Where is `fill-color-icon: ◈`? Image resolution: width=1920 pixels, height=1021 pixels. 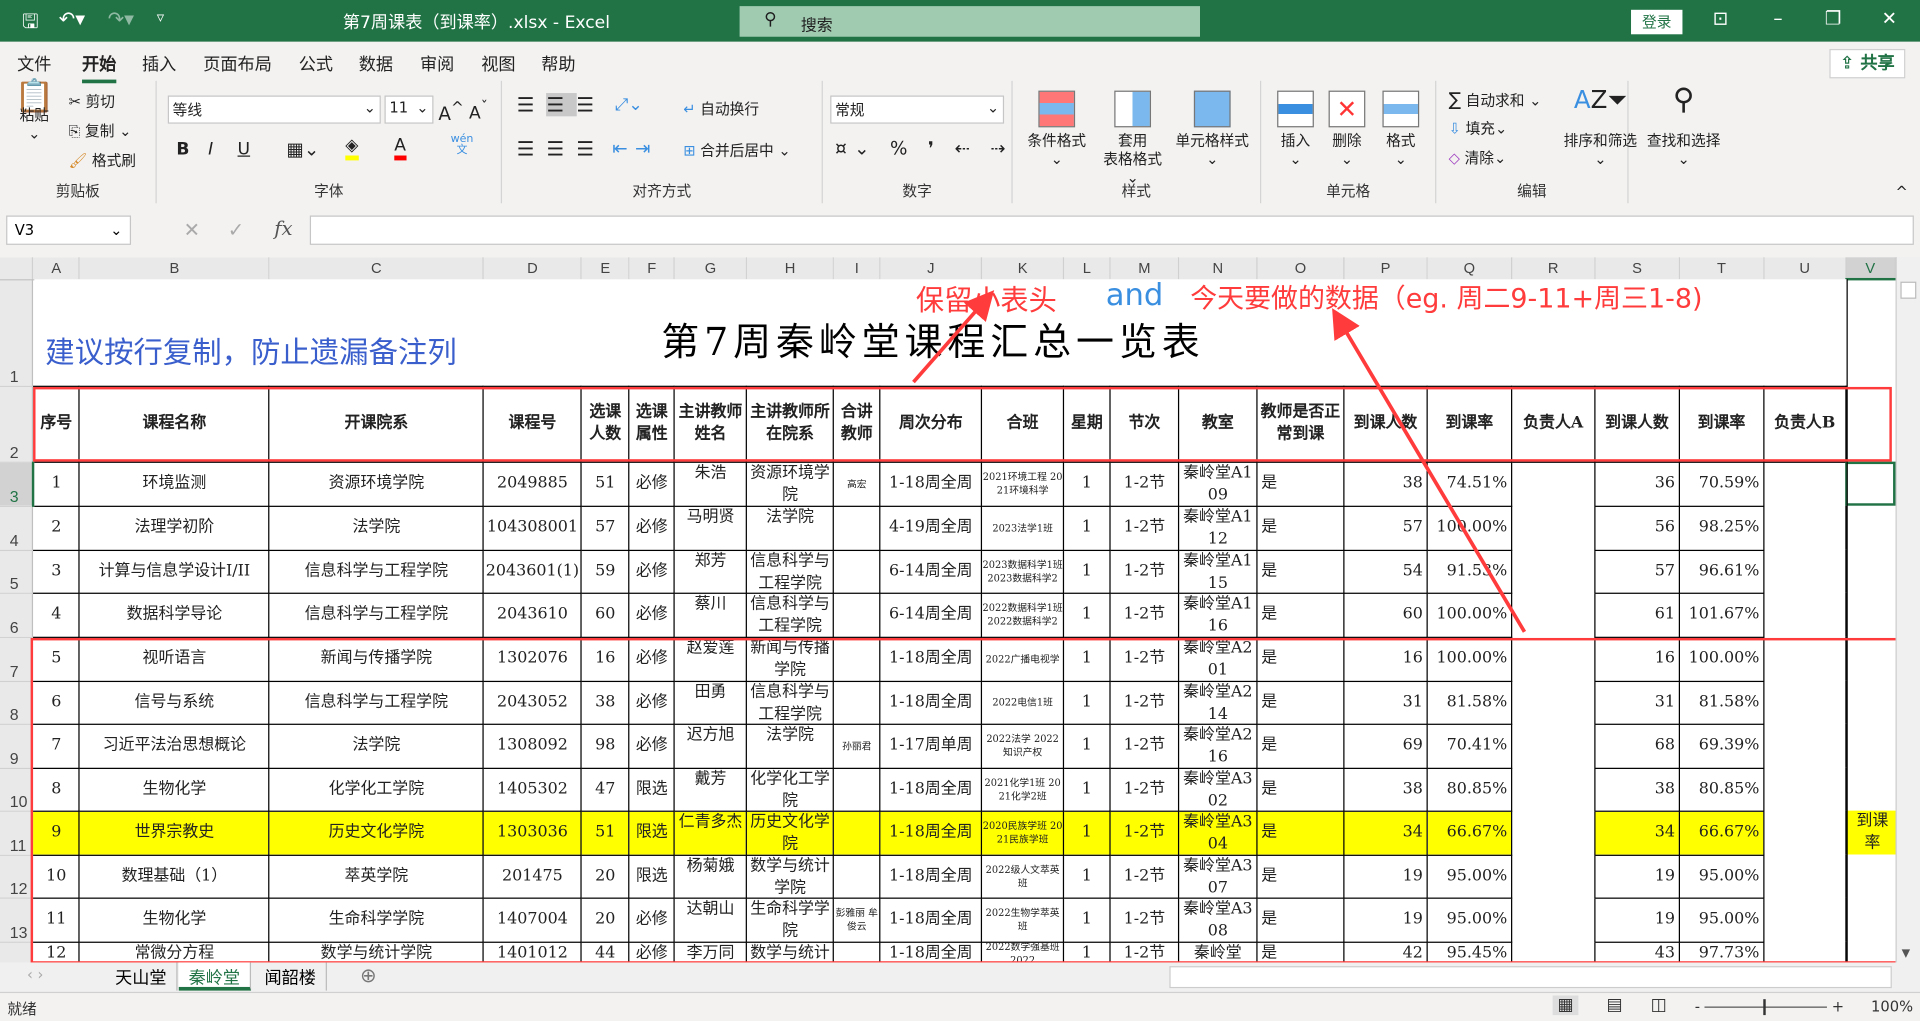
fill-color-icon: ◈ is located at coordinates (352, 148).